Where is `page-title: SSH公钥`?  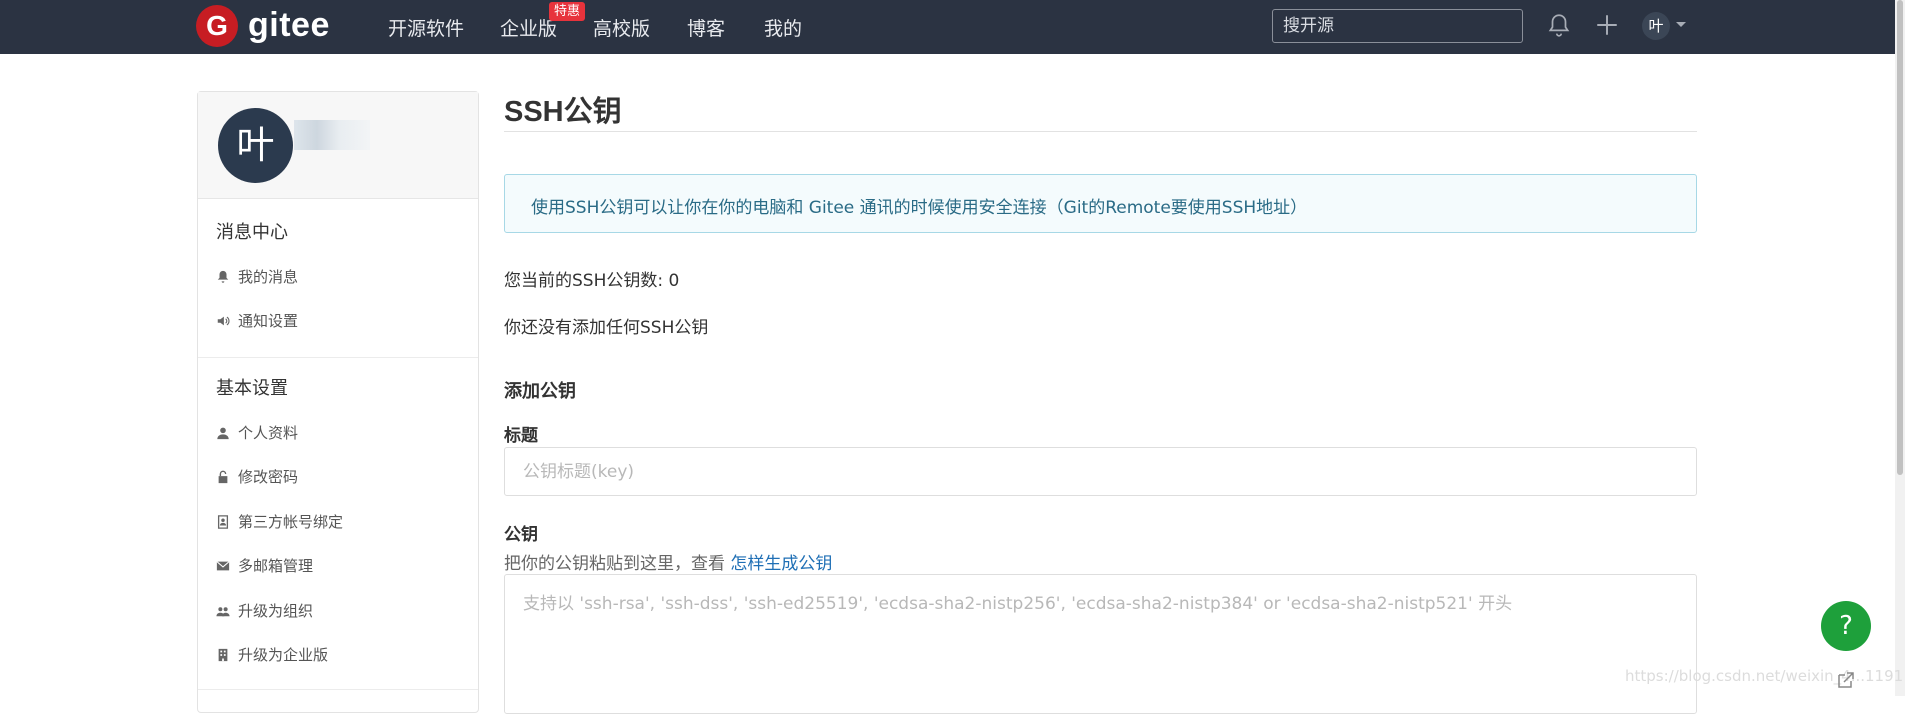
page-title: SSH公钥 is located at coordinates (563, 112).